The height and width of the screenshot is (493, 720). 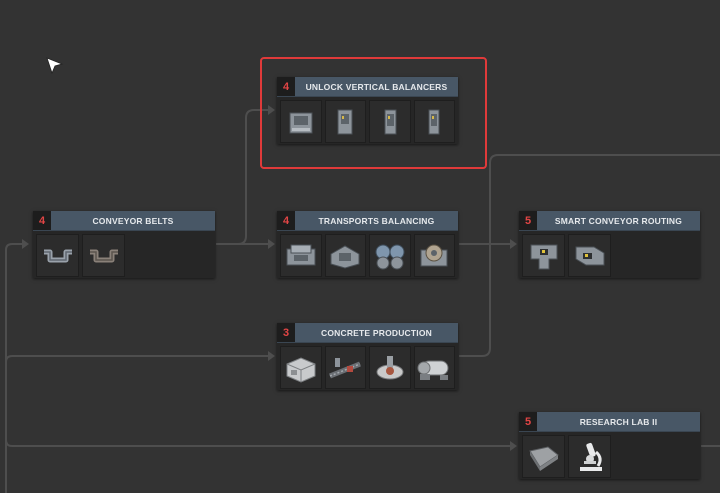 I want to click on node-title: SMART CONVEYOR ROUTING, so click(x=618, y=220).